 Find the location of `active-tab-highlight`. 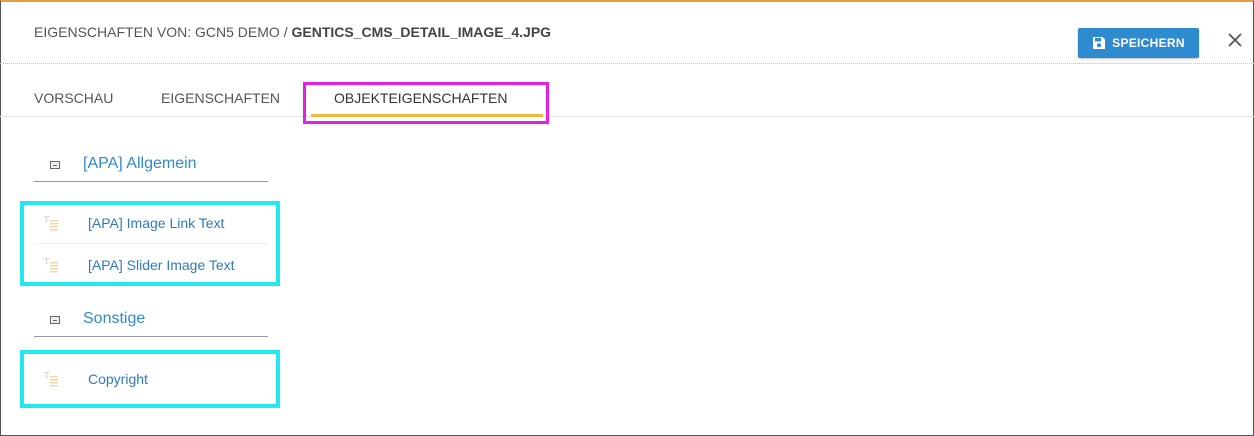

active-tab-highlight is located at coordinates (426, 103).